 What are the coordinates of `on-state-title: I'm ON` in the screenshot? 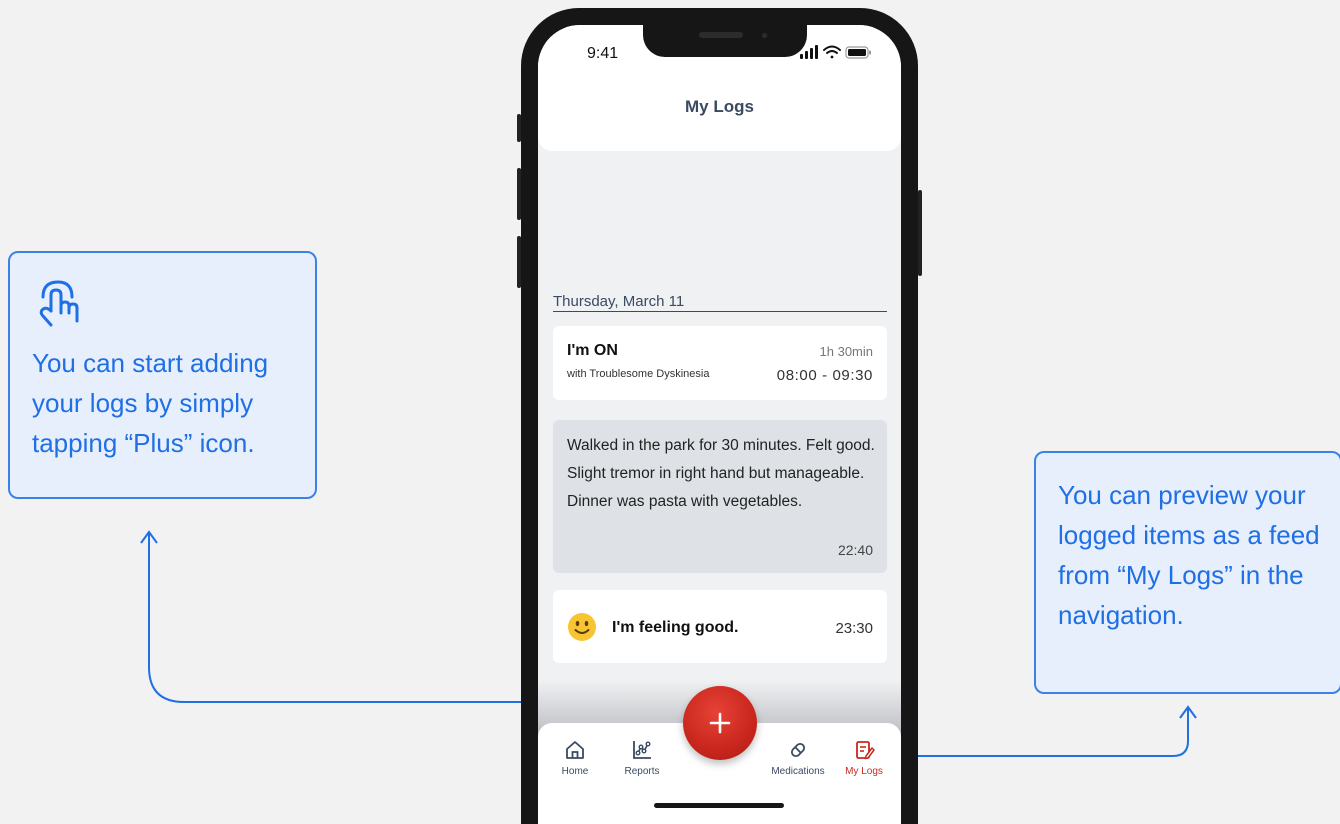 It's located at (592, 350).